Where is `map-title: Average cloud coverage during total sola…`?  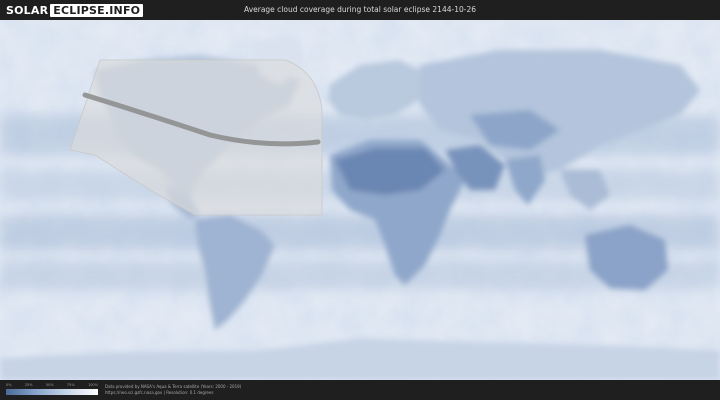 map-title: Average cloud coverage during total sola… is located at coordinates (360, 9).